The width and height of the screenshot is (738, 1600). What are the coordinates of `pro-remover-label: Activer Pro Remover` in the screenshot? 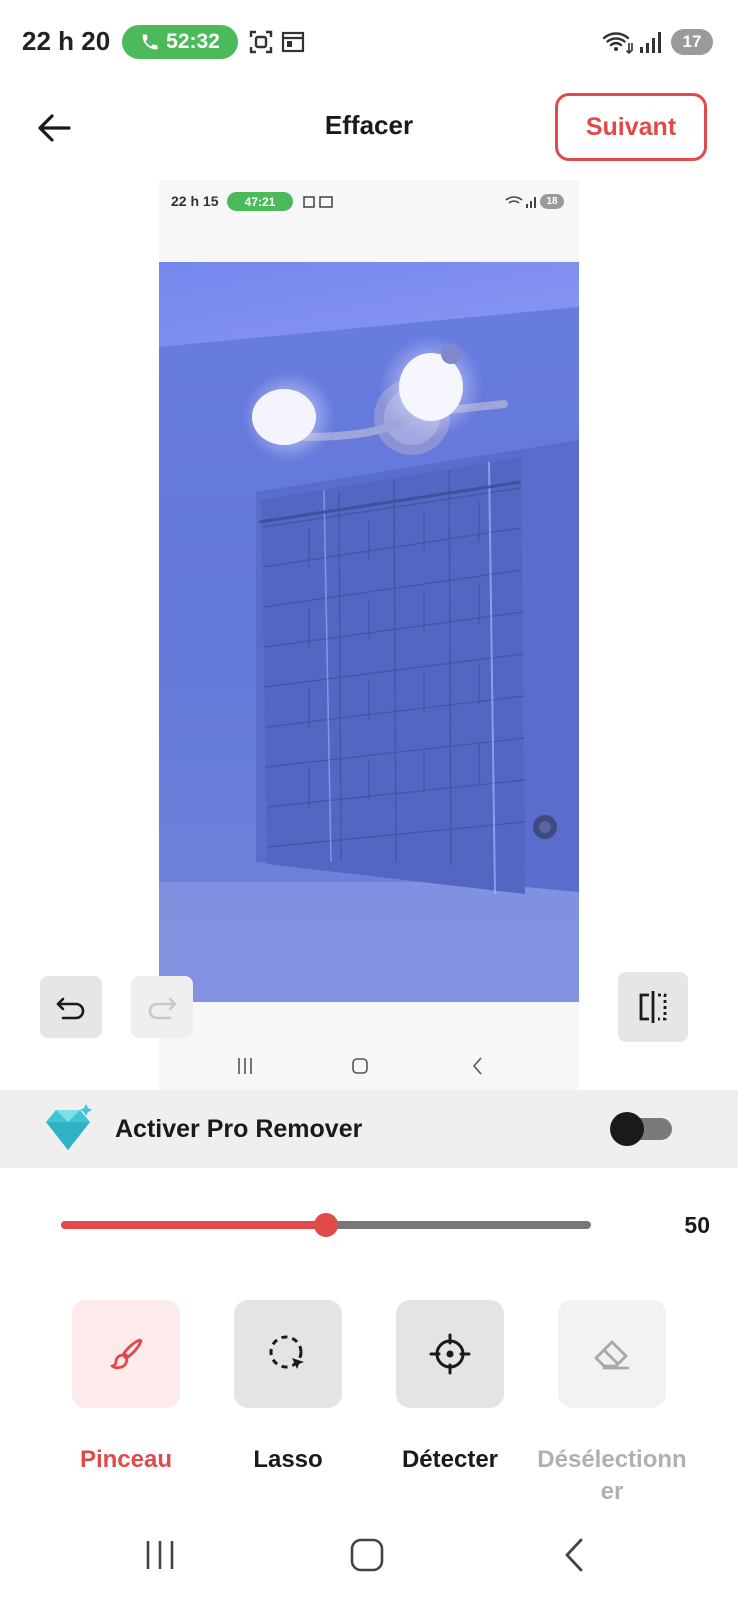 It's located at (239, 1129).